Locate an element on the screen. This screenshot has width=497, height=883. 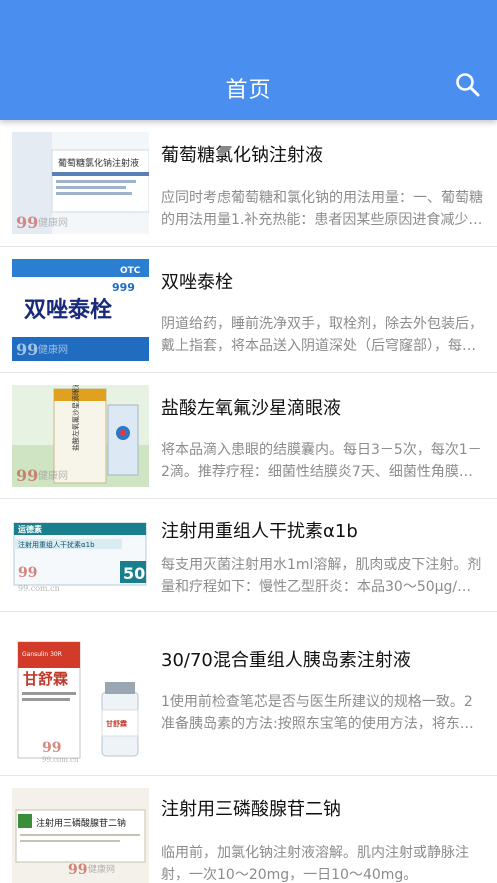
svg-text: OTC is located at coordinates (130, 271).